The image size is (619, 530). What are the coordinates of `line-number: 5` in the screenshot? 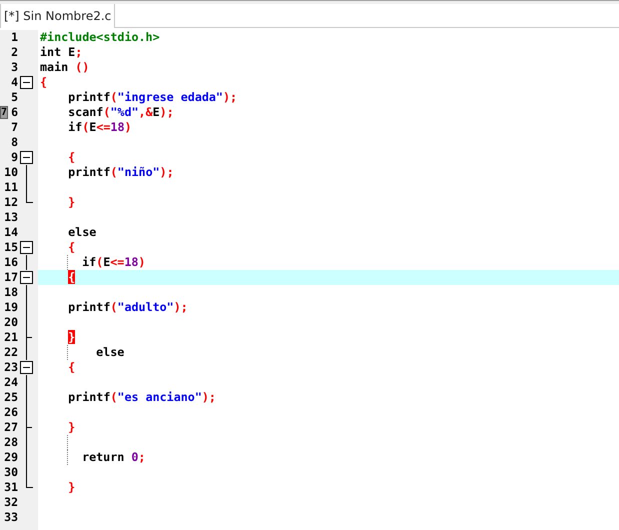 It's located at (14, 97).